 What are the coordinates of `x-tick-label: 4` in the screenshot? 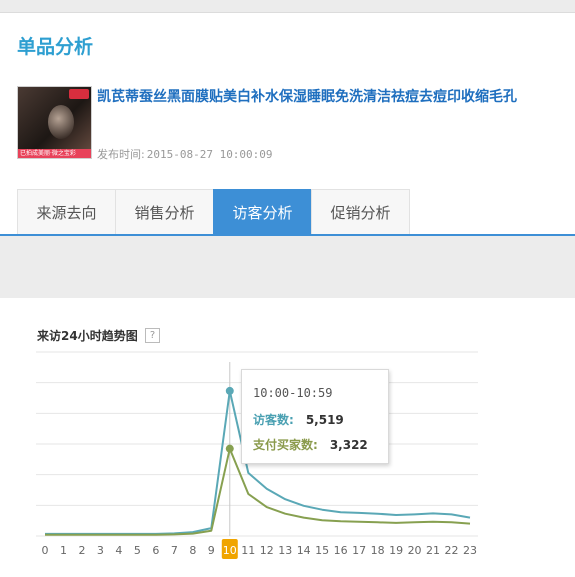 It's located at (118, 550).